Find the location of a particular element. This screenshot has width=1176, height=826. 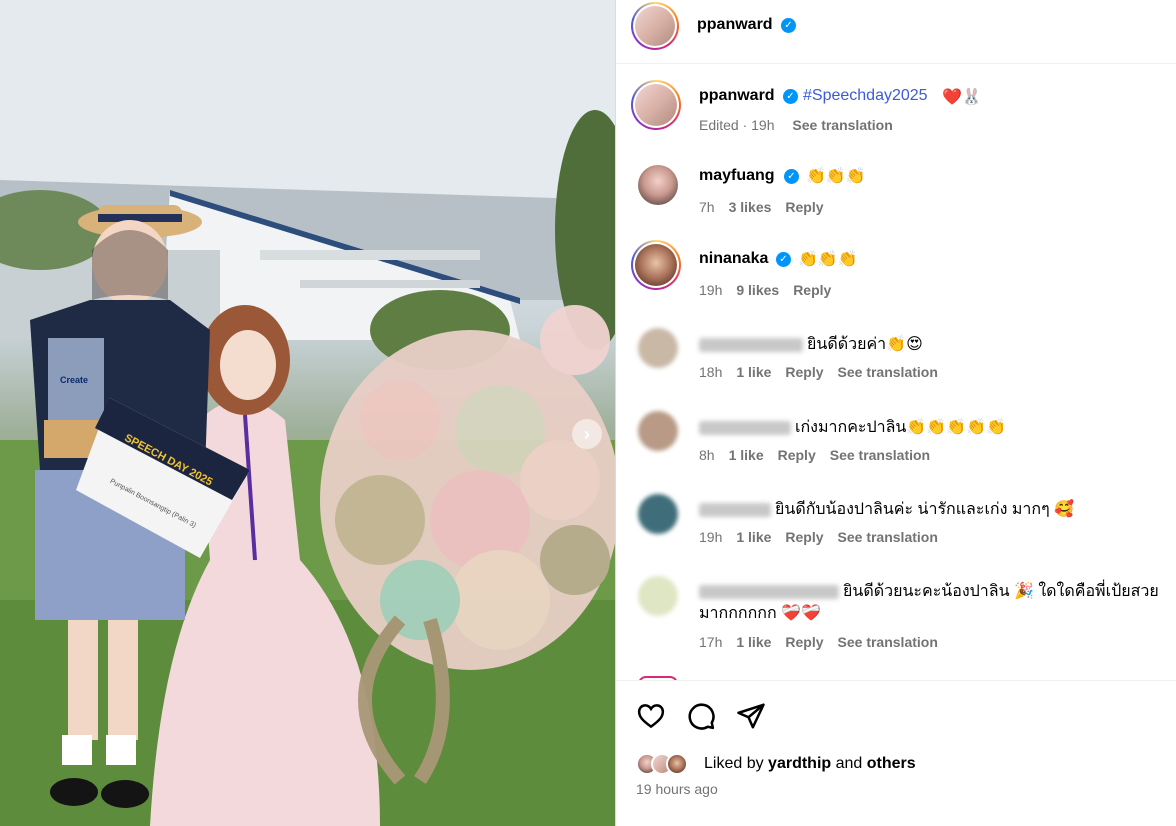

comment-time: 7h is located at coordinates (707, 207).